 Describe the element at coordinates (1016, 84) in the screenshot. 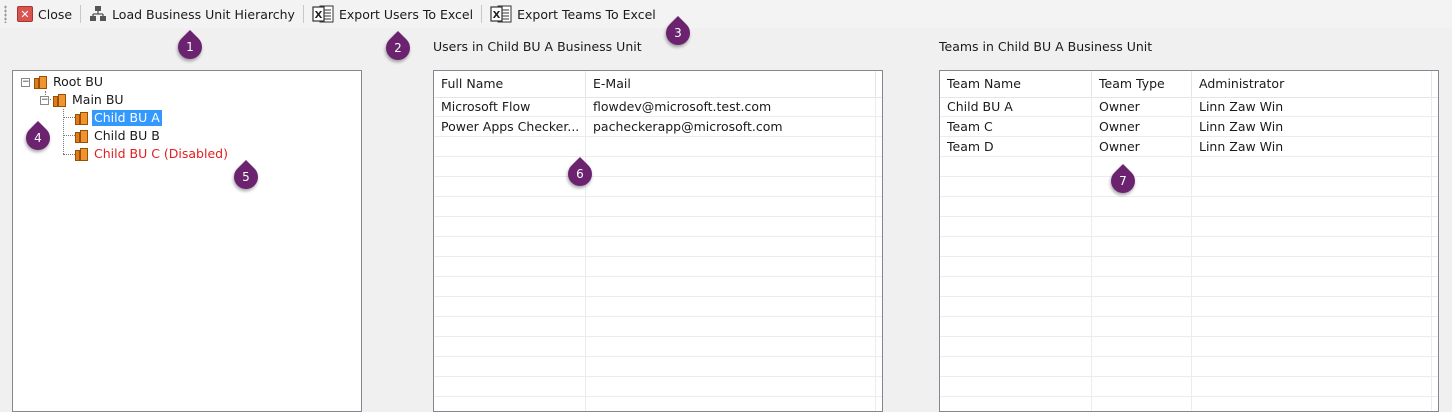

I see `column-header-team-name: Team Name` at that location.